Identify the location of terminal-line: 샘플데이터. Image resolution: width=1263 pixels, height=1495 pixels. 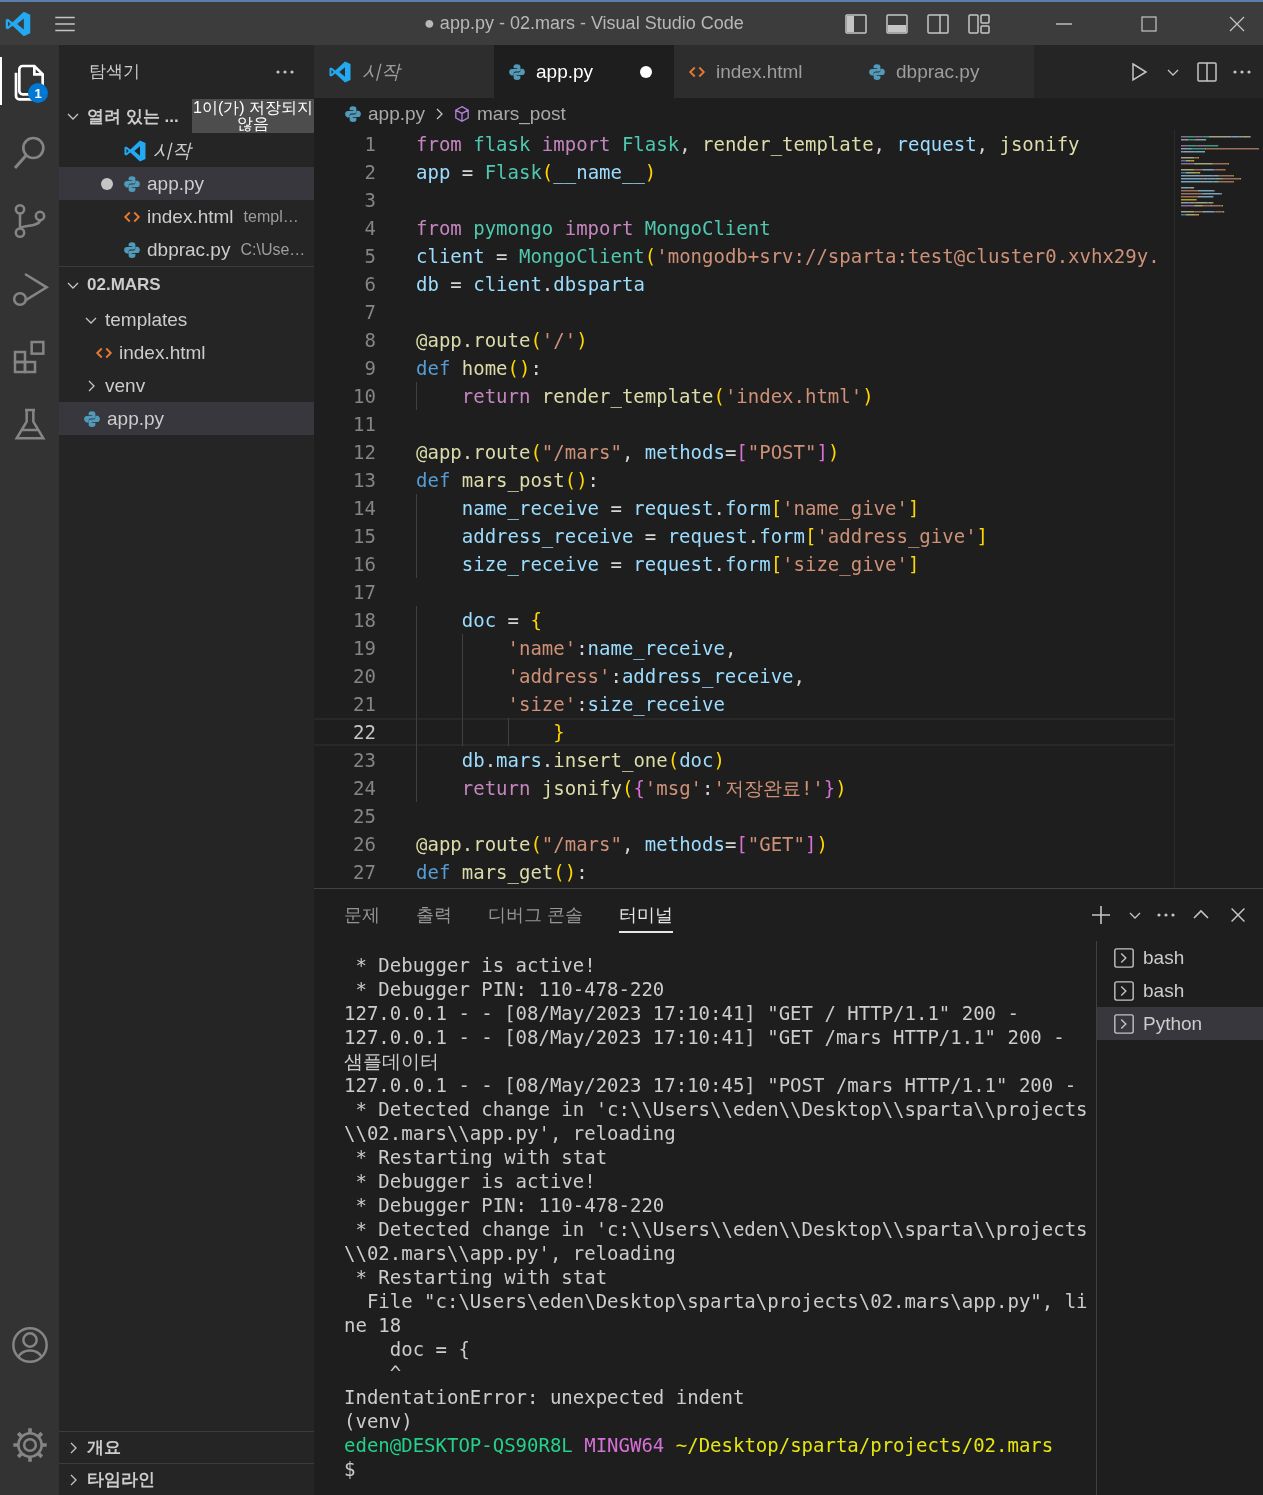
(391, 1061).